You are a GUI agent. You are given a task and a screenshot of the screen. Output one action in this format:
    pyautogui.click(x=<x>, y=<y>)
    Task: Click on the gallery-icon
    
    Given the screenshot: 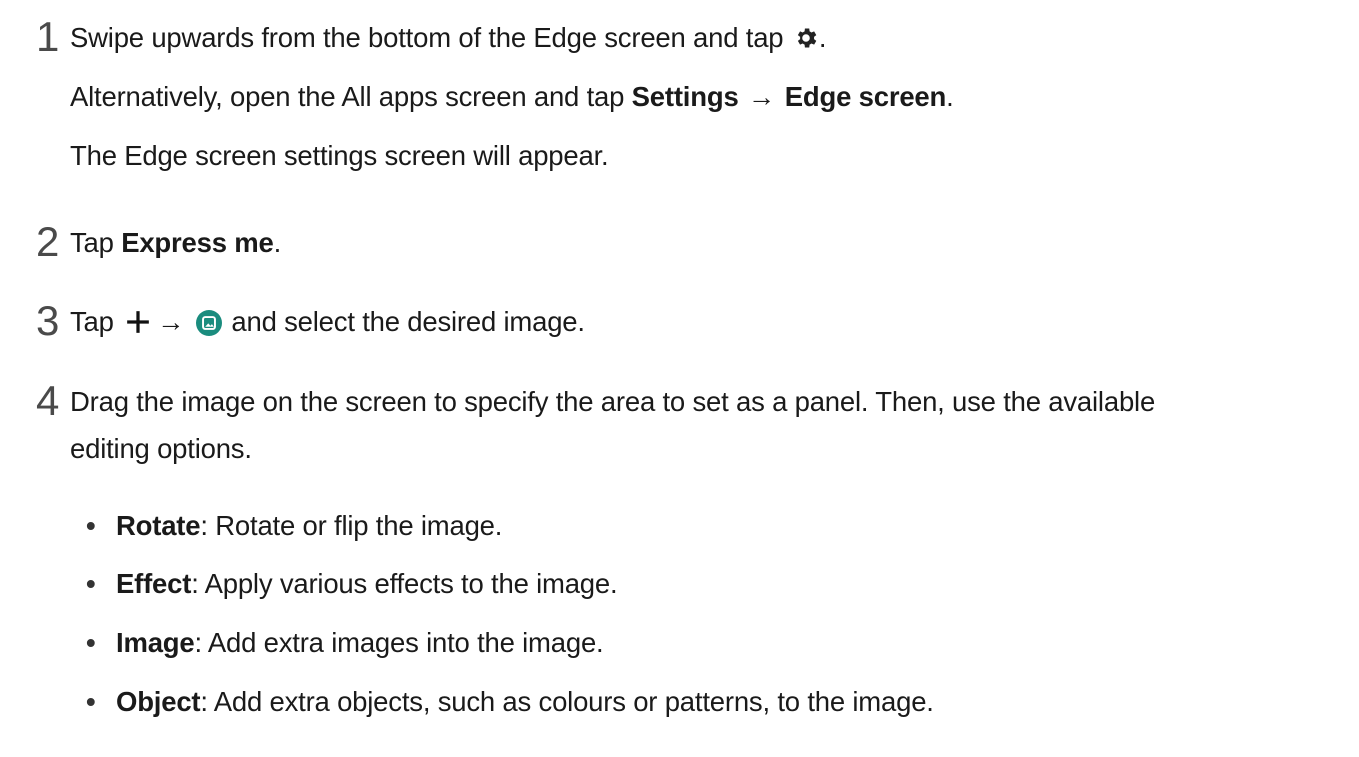 What is the action you would take?
    pyautogui.click(x=208, y=323)
    